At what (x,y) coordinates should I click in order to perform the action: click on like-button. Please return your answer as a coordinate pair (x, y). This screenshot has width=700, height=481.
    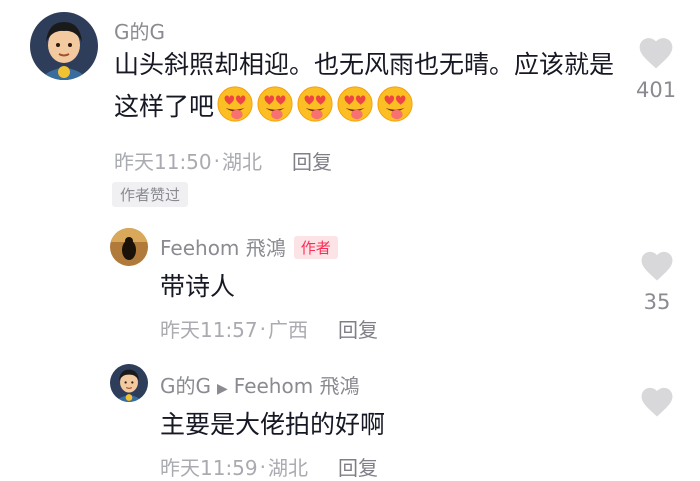
    Looking at the image, I should click on (657, 401).